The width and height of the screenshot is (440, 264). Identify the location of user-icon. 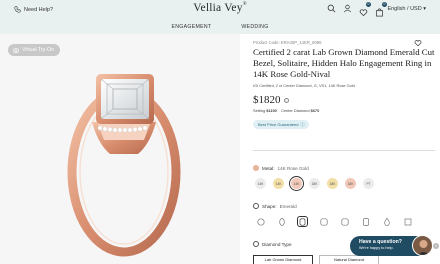
(347, 8).